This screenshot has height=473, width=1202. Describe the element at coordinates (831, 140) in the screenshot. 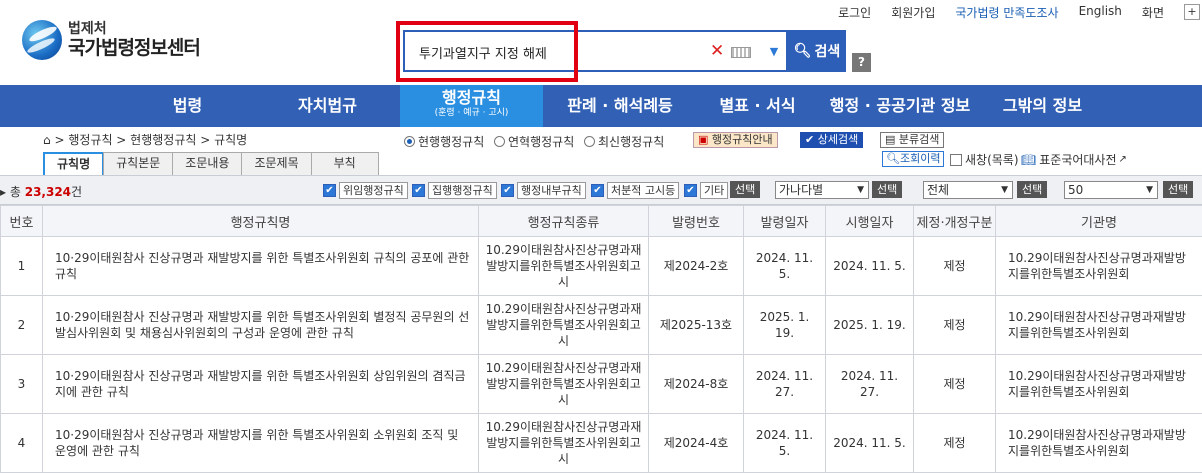

I see `detail-search-button: ✔ 상세검색` at that location.